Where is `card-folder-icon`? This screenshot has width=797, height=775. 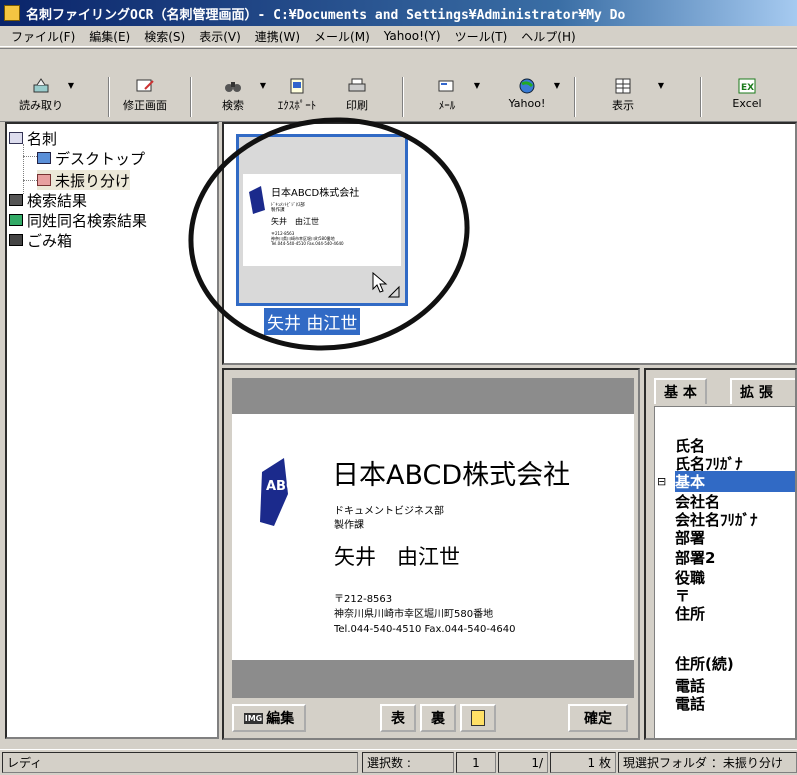
card-folder-icon is located at coordinates (16, 138).